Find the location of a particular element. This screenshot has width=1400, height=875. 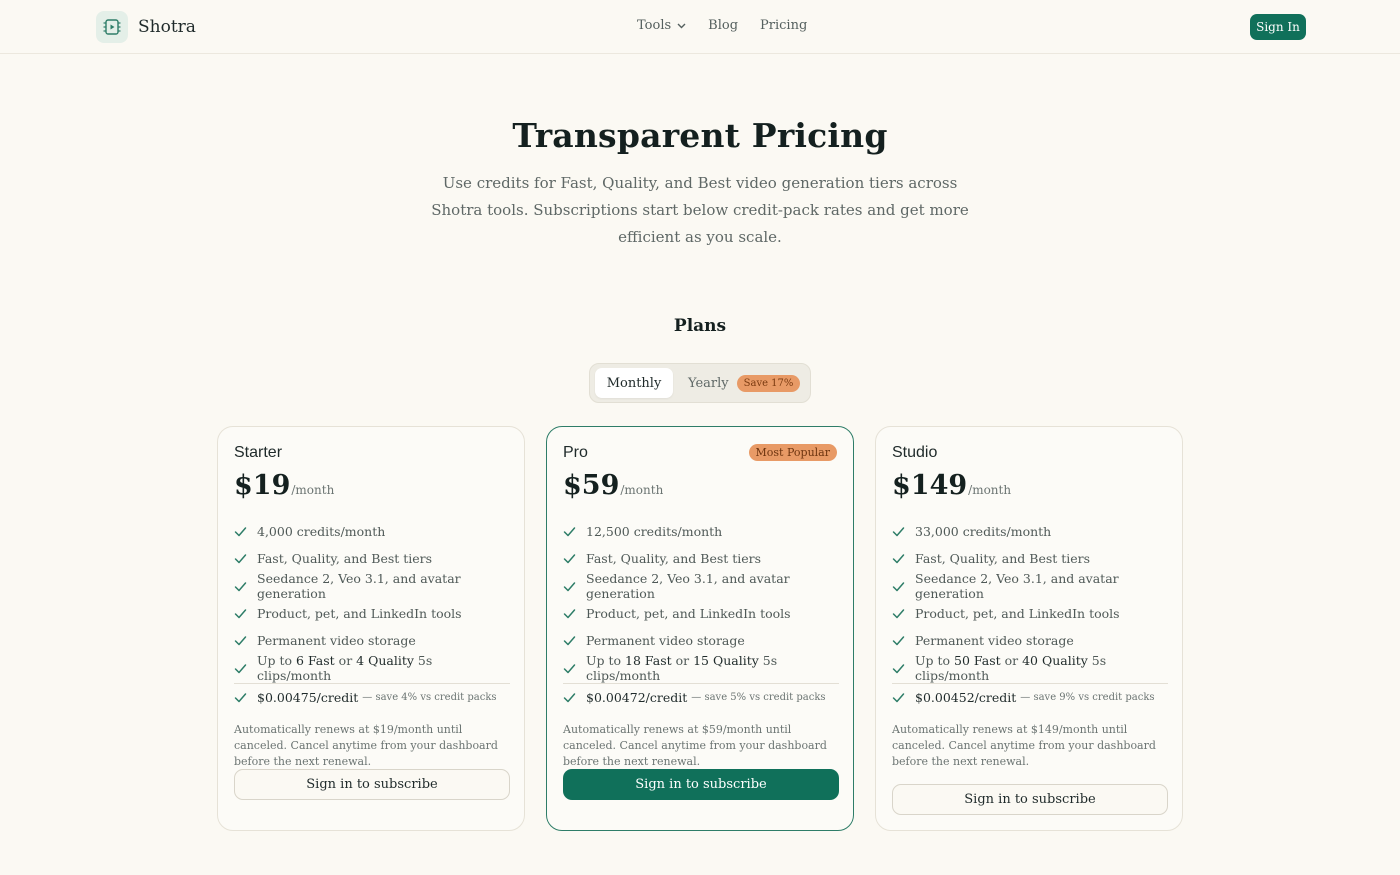

clips-quality: 4 Quality is located at coordinates (385, 661).